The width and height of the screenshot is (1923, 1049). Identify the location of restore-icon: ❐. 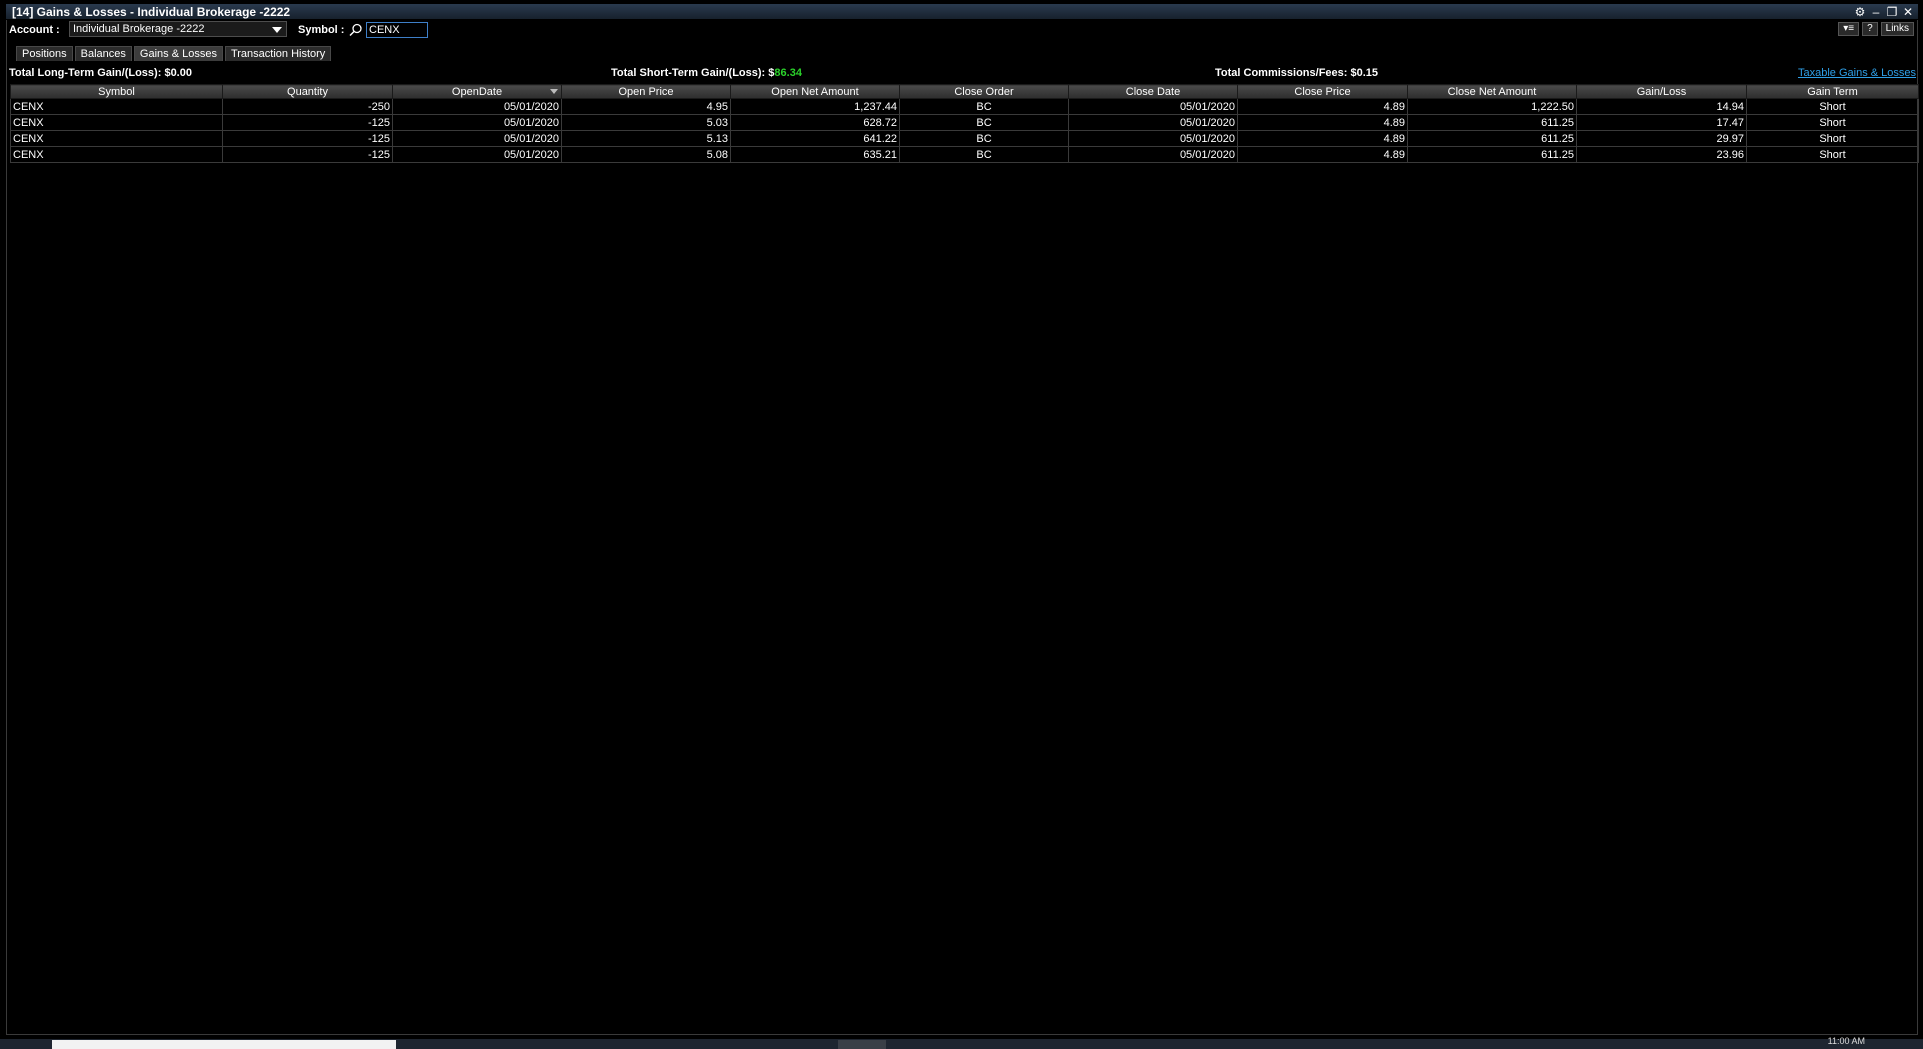
(1892, 12).